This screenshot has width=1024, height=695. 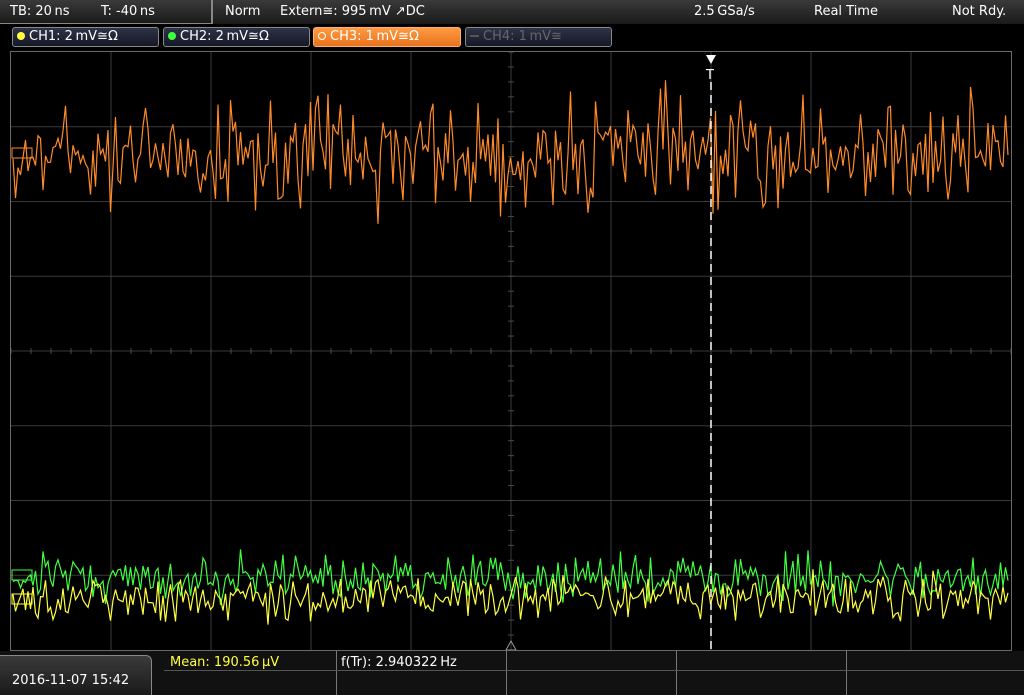 What do you see at coordinates (128, 11) in the screenshot?
I see `trigger-time-label: T: -40 ns` at bounding box center [128, 11].